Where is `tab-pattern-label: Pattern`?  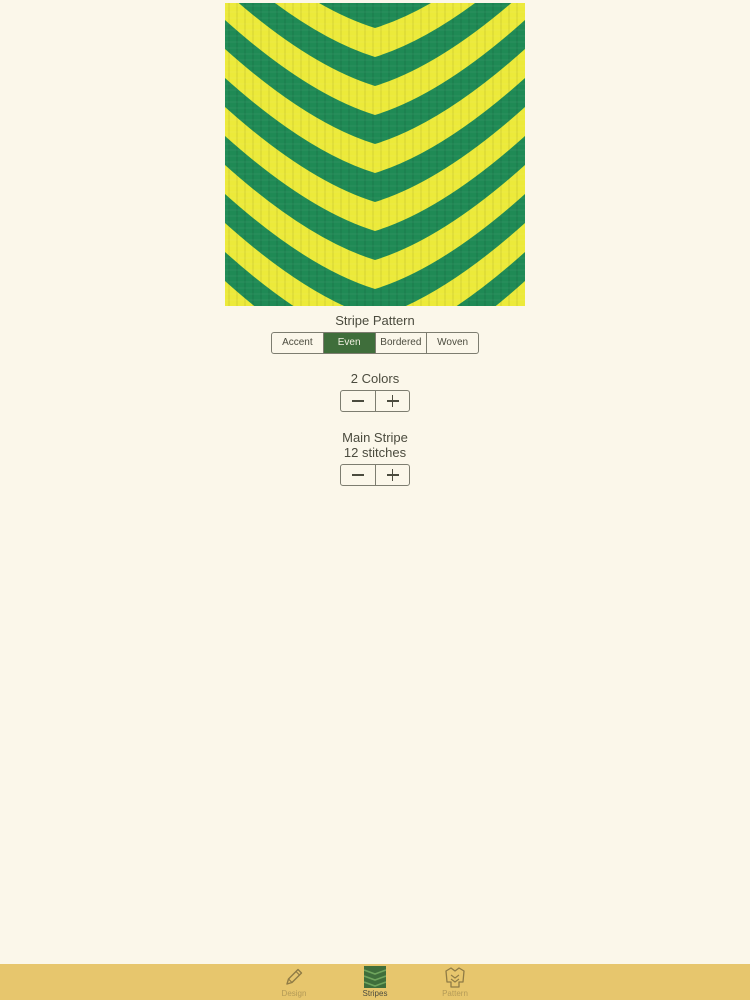 tab-pattern-label: Pattern is located at coordinates (455, 993).